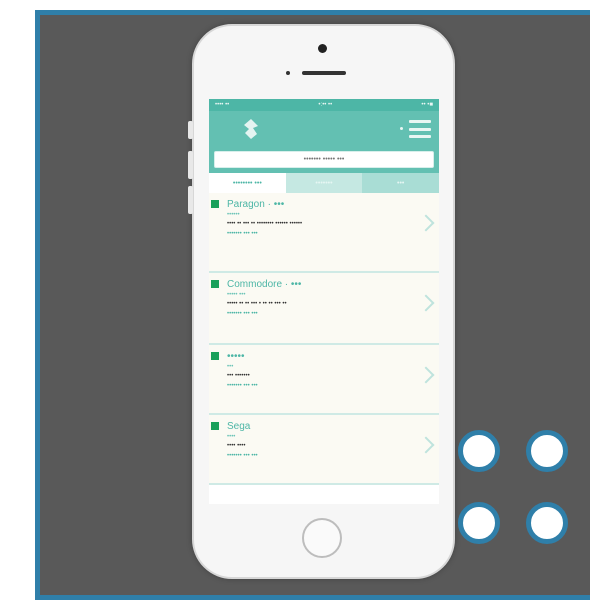 The height and width of the screenshot is (600, 590). What do you see at coordinates (324, 380) in the screenshot?
I see `list-item: ••••• ••• ••• ••••••• ••••••• ••• •••` at bounding box center [324, 380].